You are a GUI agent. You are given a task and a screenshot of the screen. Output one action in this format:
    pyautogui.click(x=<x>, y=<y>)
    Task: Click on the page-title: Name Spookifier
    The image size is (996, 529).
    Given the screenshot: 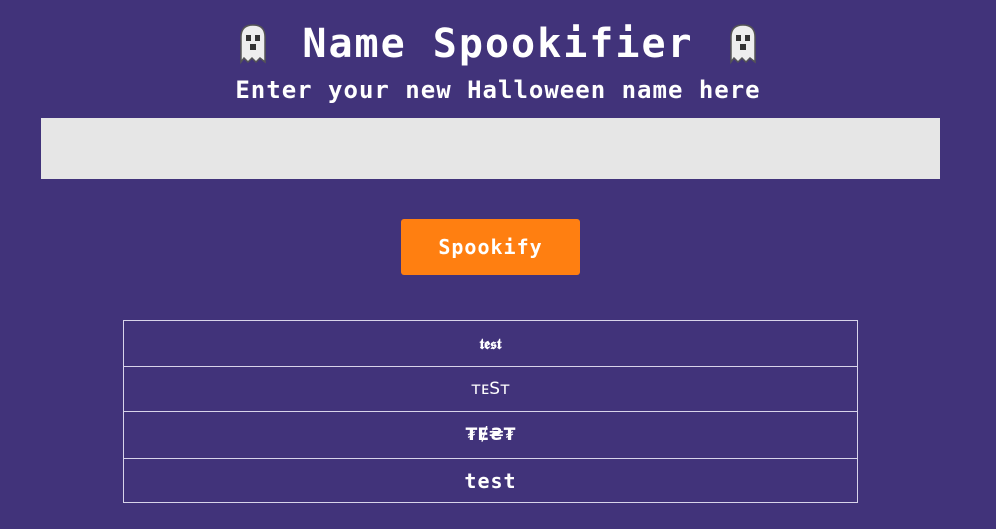 What is the action you would take?
    pyautogui.click(x=498, y=44)
    